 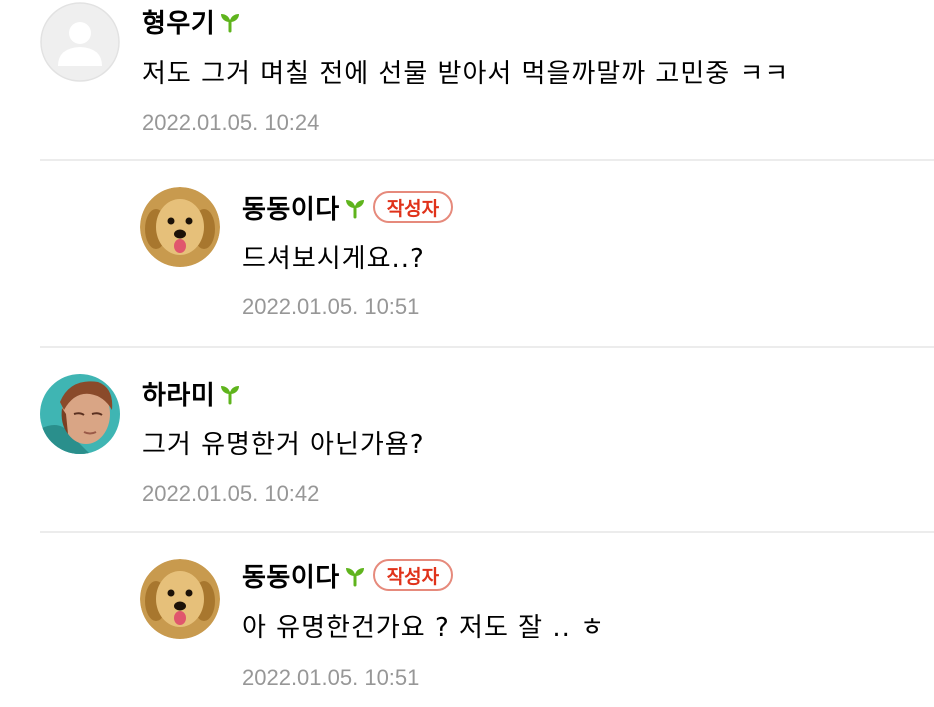 What do you see at coordinates (231, 122) in the screenshot?
I see `comment-date: 2022.01.05. 10:24` at bounding box center [231, 122].